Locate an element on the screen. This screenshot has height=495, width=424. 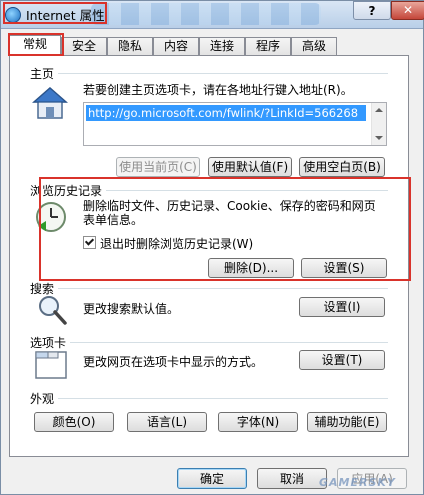
url-scrollbar is located at coordinates (378, 124).